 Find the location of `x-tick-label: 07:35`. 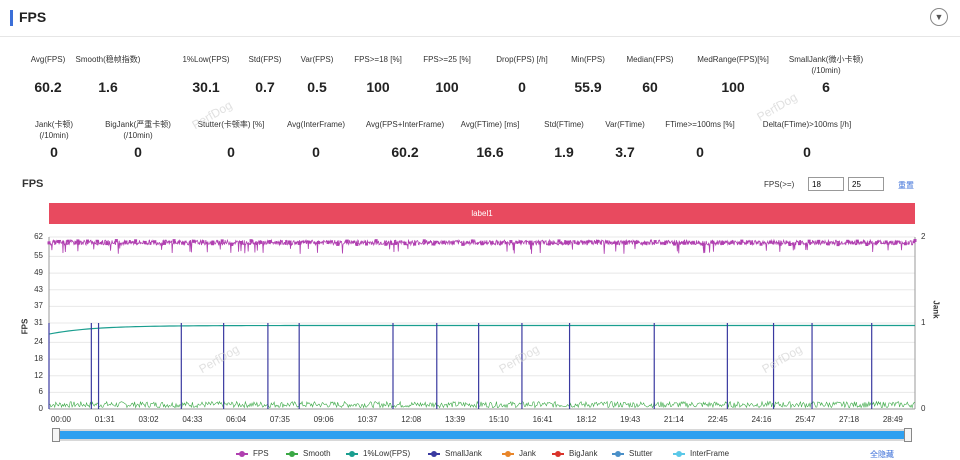

x-tick-label: 07:35 is located at coordinates (279, 419).